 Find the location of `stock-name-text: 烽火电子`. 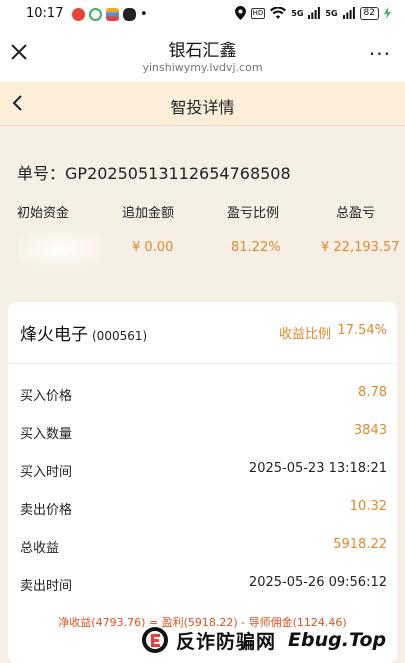

stock-name-text: 烽火电子 is located at coordinates (54, 335).